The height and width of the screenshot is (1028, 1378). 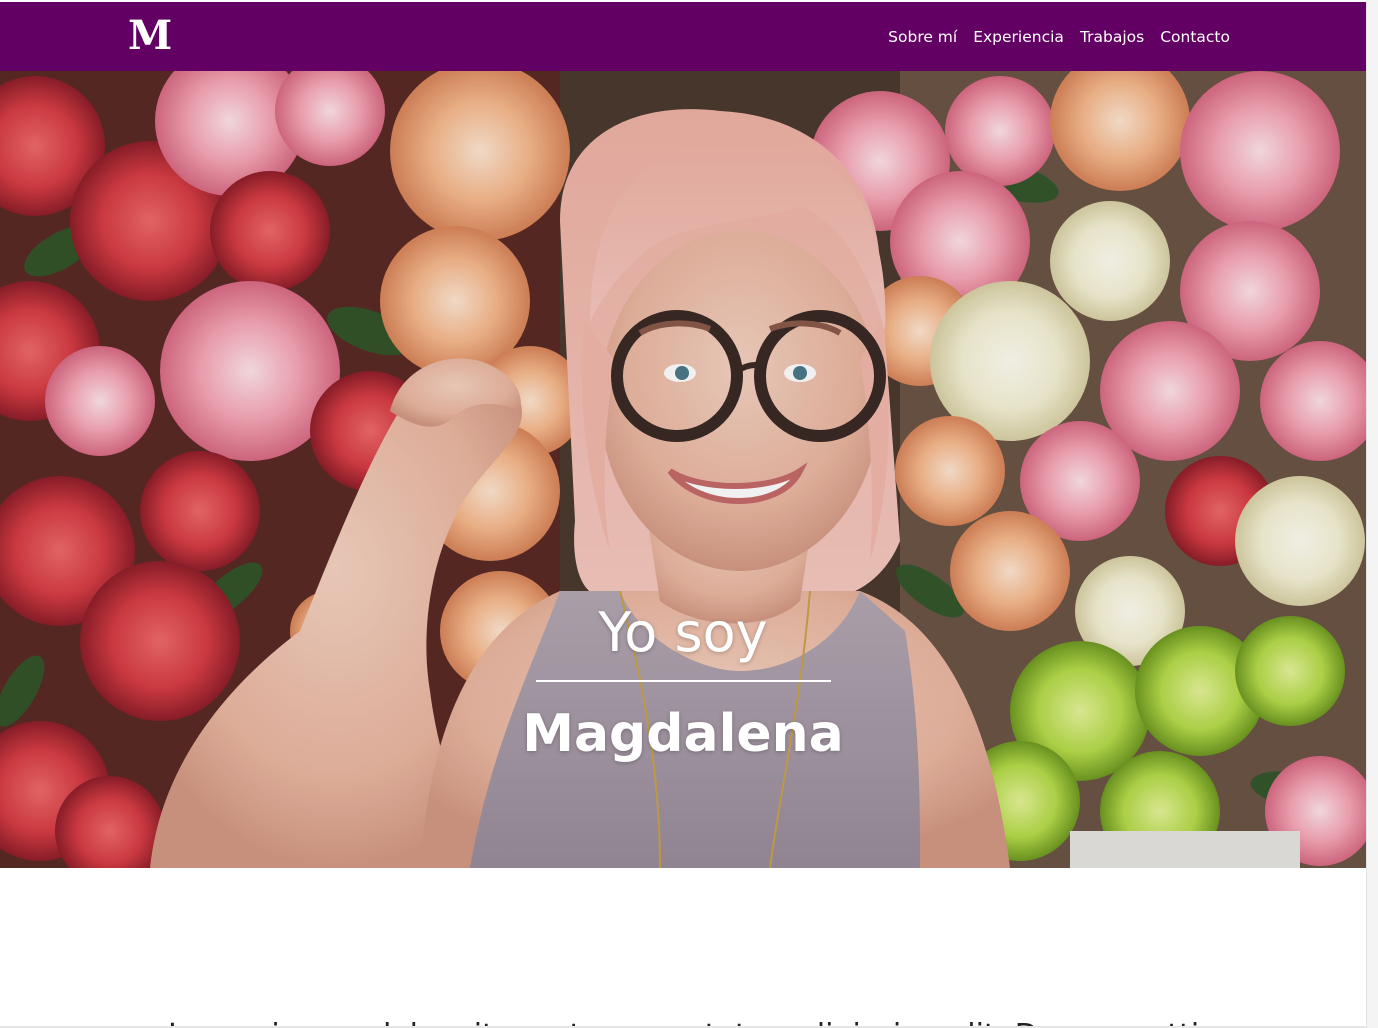 I want to click on nav-link-experiencia: Experiencia, so click(x=1018, y=37).